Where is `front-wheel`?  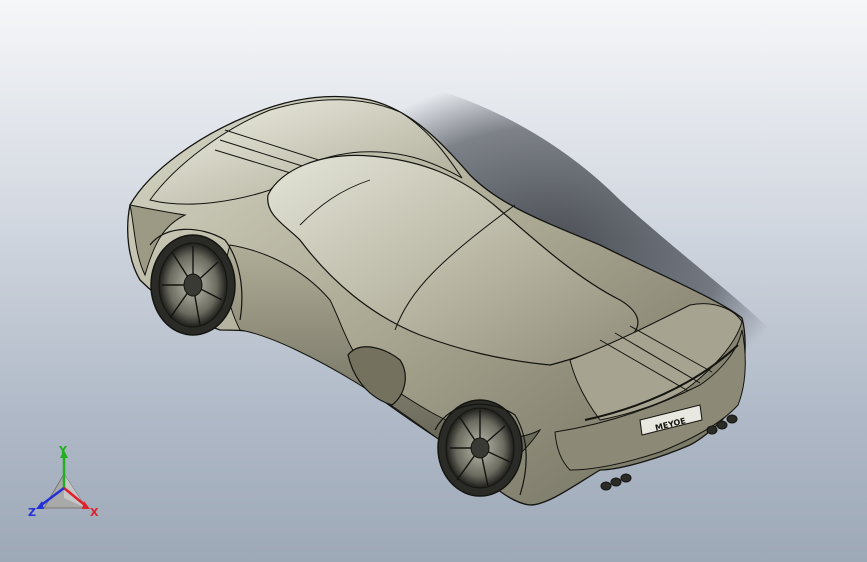
front-wheel is located at coordinates (193, 285).